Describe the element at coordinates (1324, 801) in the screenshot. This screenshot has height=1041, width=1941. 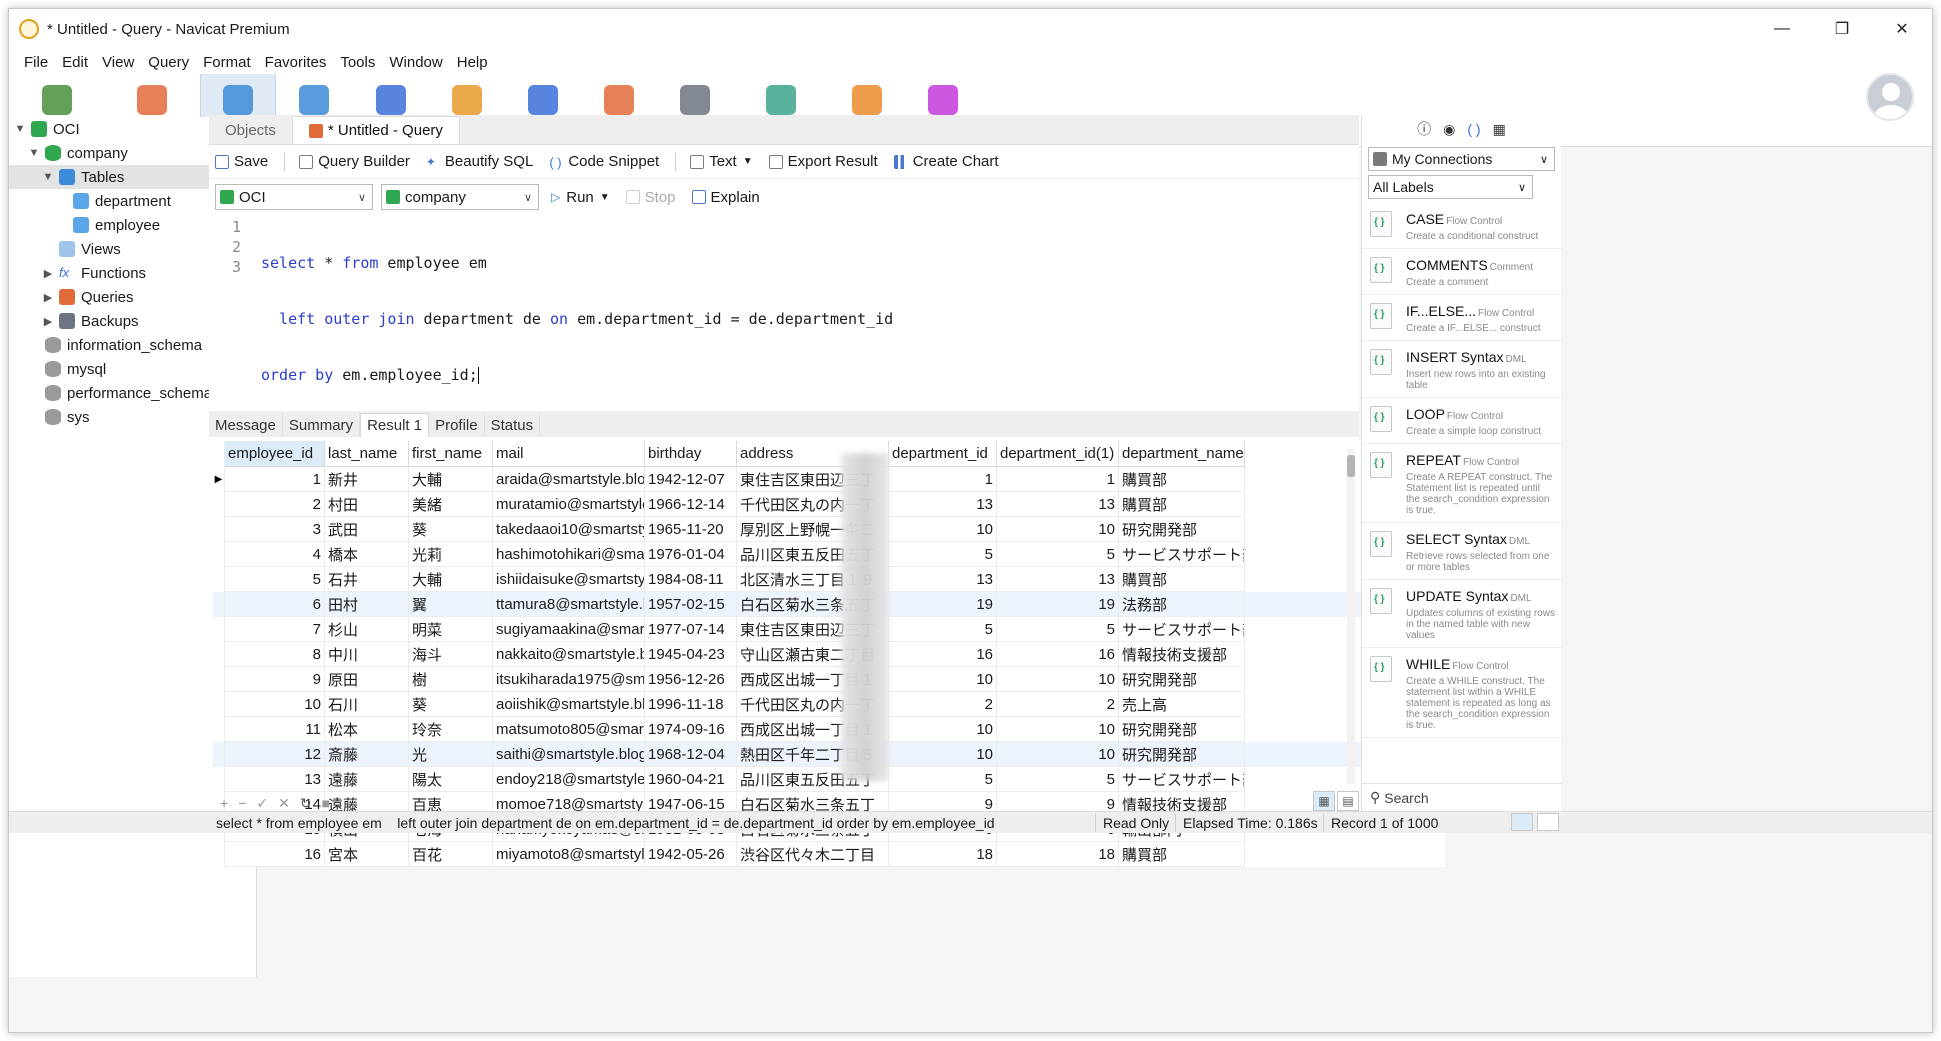
I see `grid-view-icon: ▦` at that location.